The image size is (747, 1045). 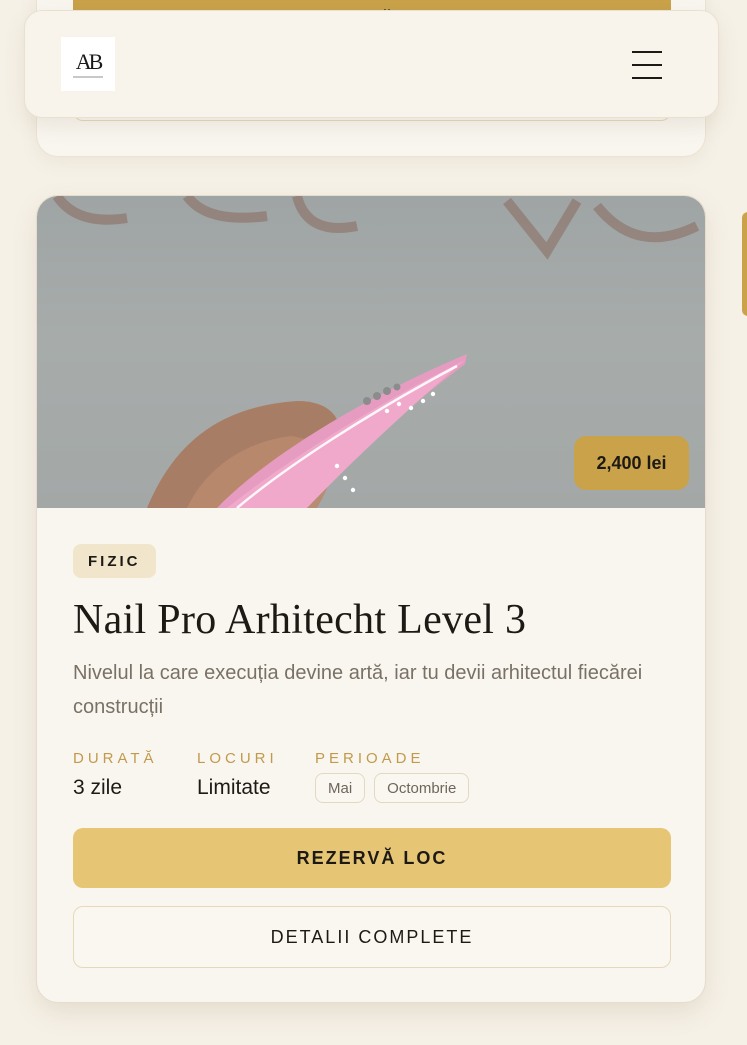 What do you see at coordinates (234, 787) in the screenshot?
I see `seats-value: Limitate` at bounding box center [234, 787].